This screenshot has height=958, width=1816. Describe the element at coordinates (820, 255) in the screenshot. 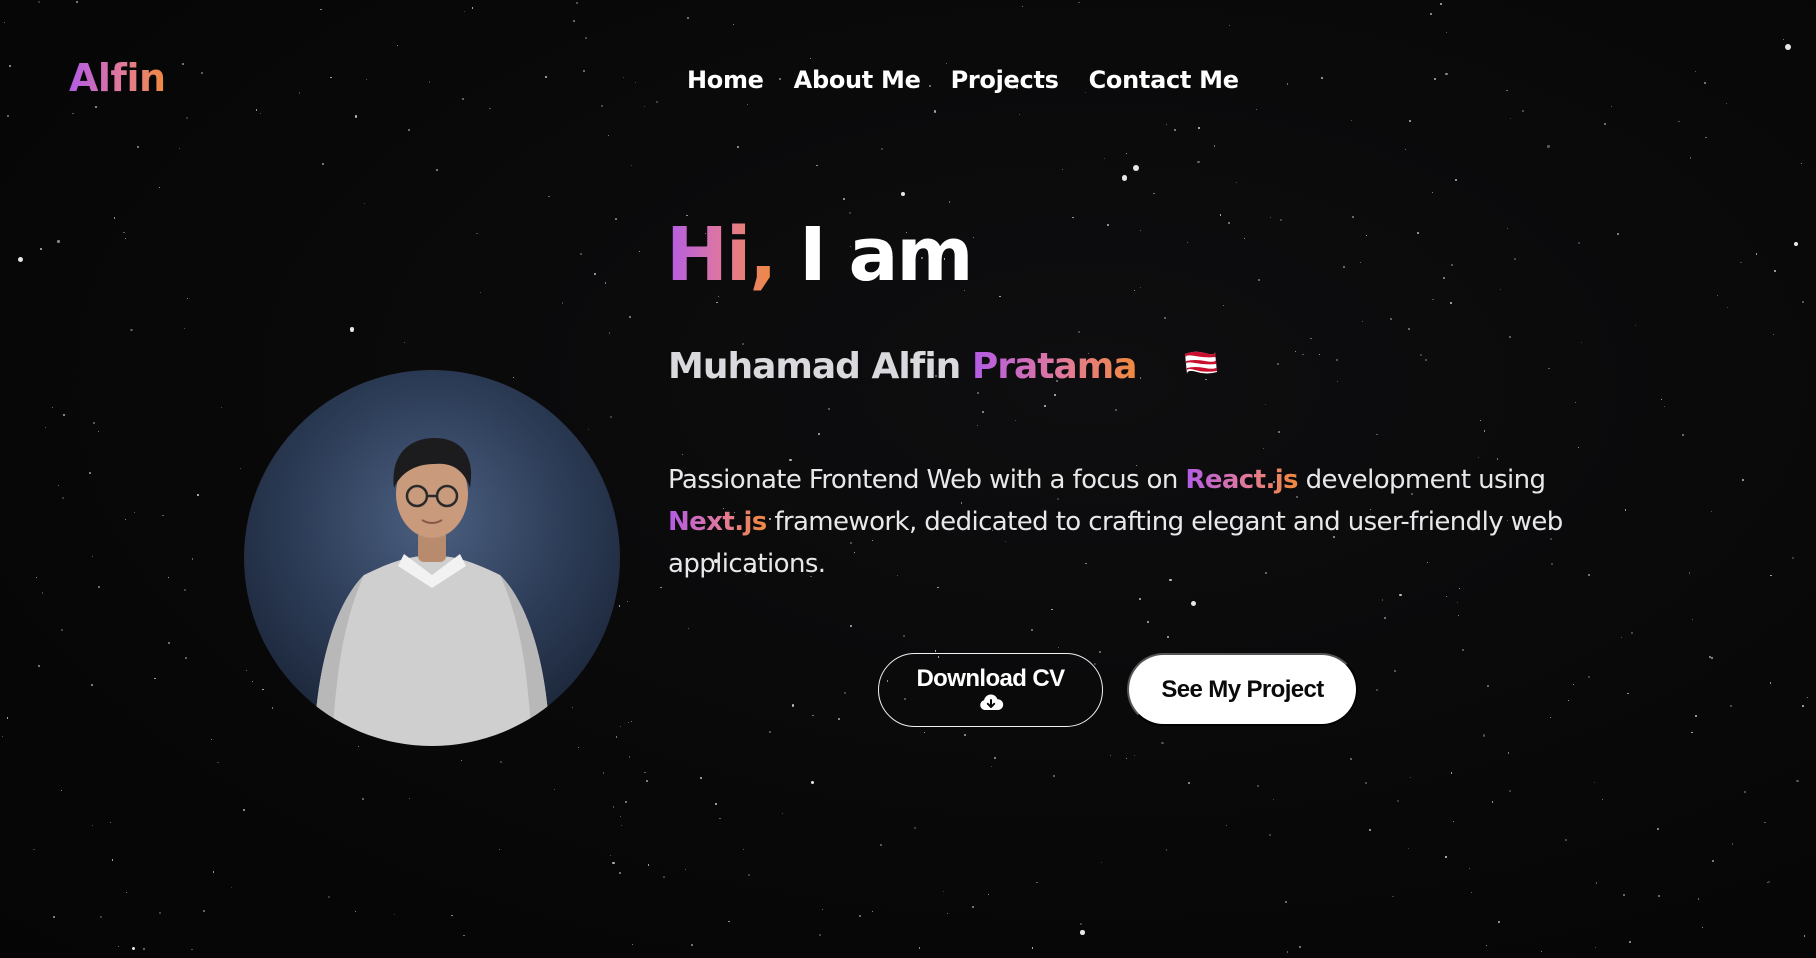

I see `hero-greeting: Hi, I am` at that location.